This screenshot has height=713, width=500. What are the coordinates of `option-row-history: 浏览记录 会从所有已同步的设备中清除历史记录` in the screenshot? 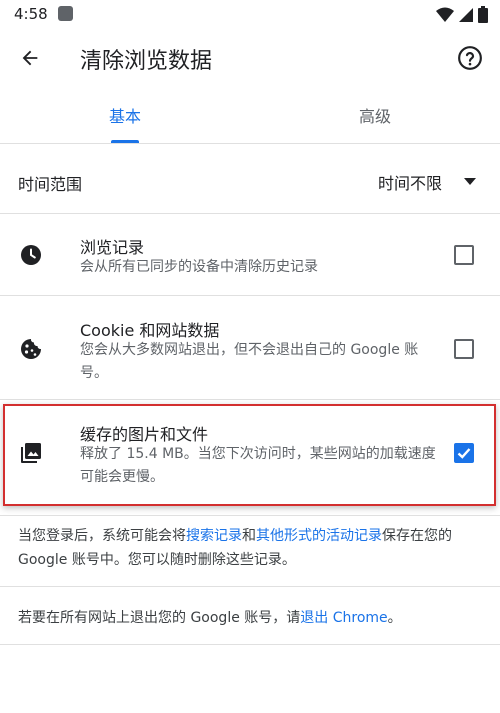 It's located at (250, 255).